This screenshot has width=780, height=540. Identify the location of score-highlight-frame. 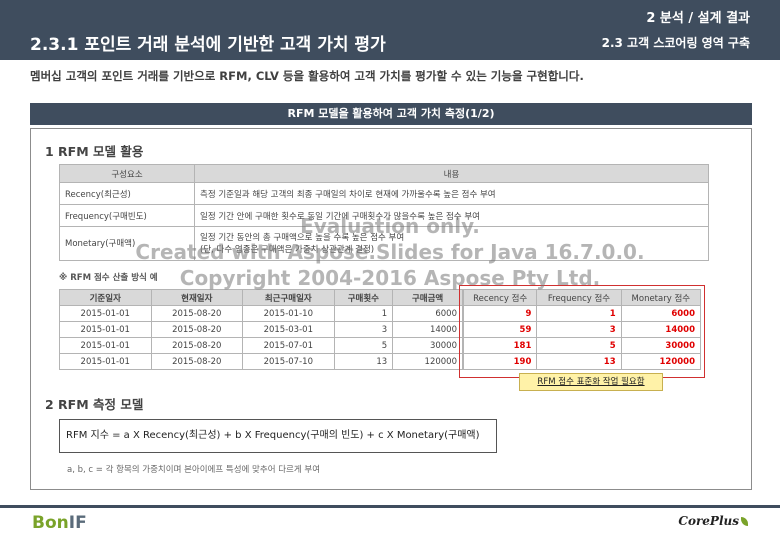
(582, 331).